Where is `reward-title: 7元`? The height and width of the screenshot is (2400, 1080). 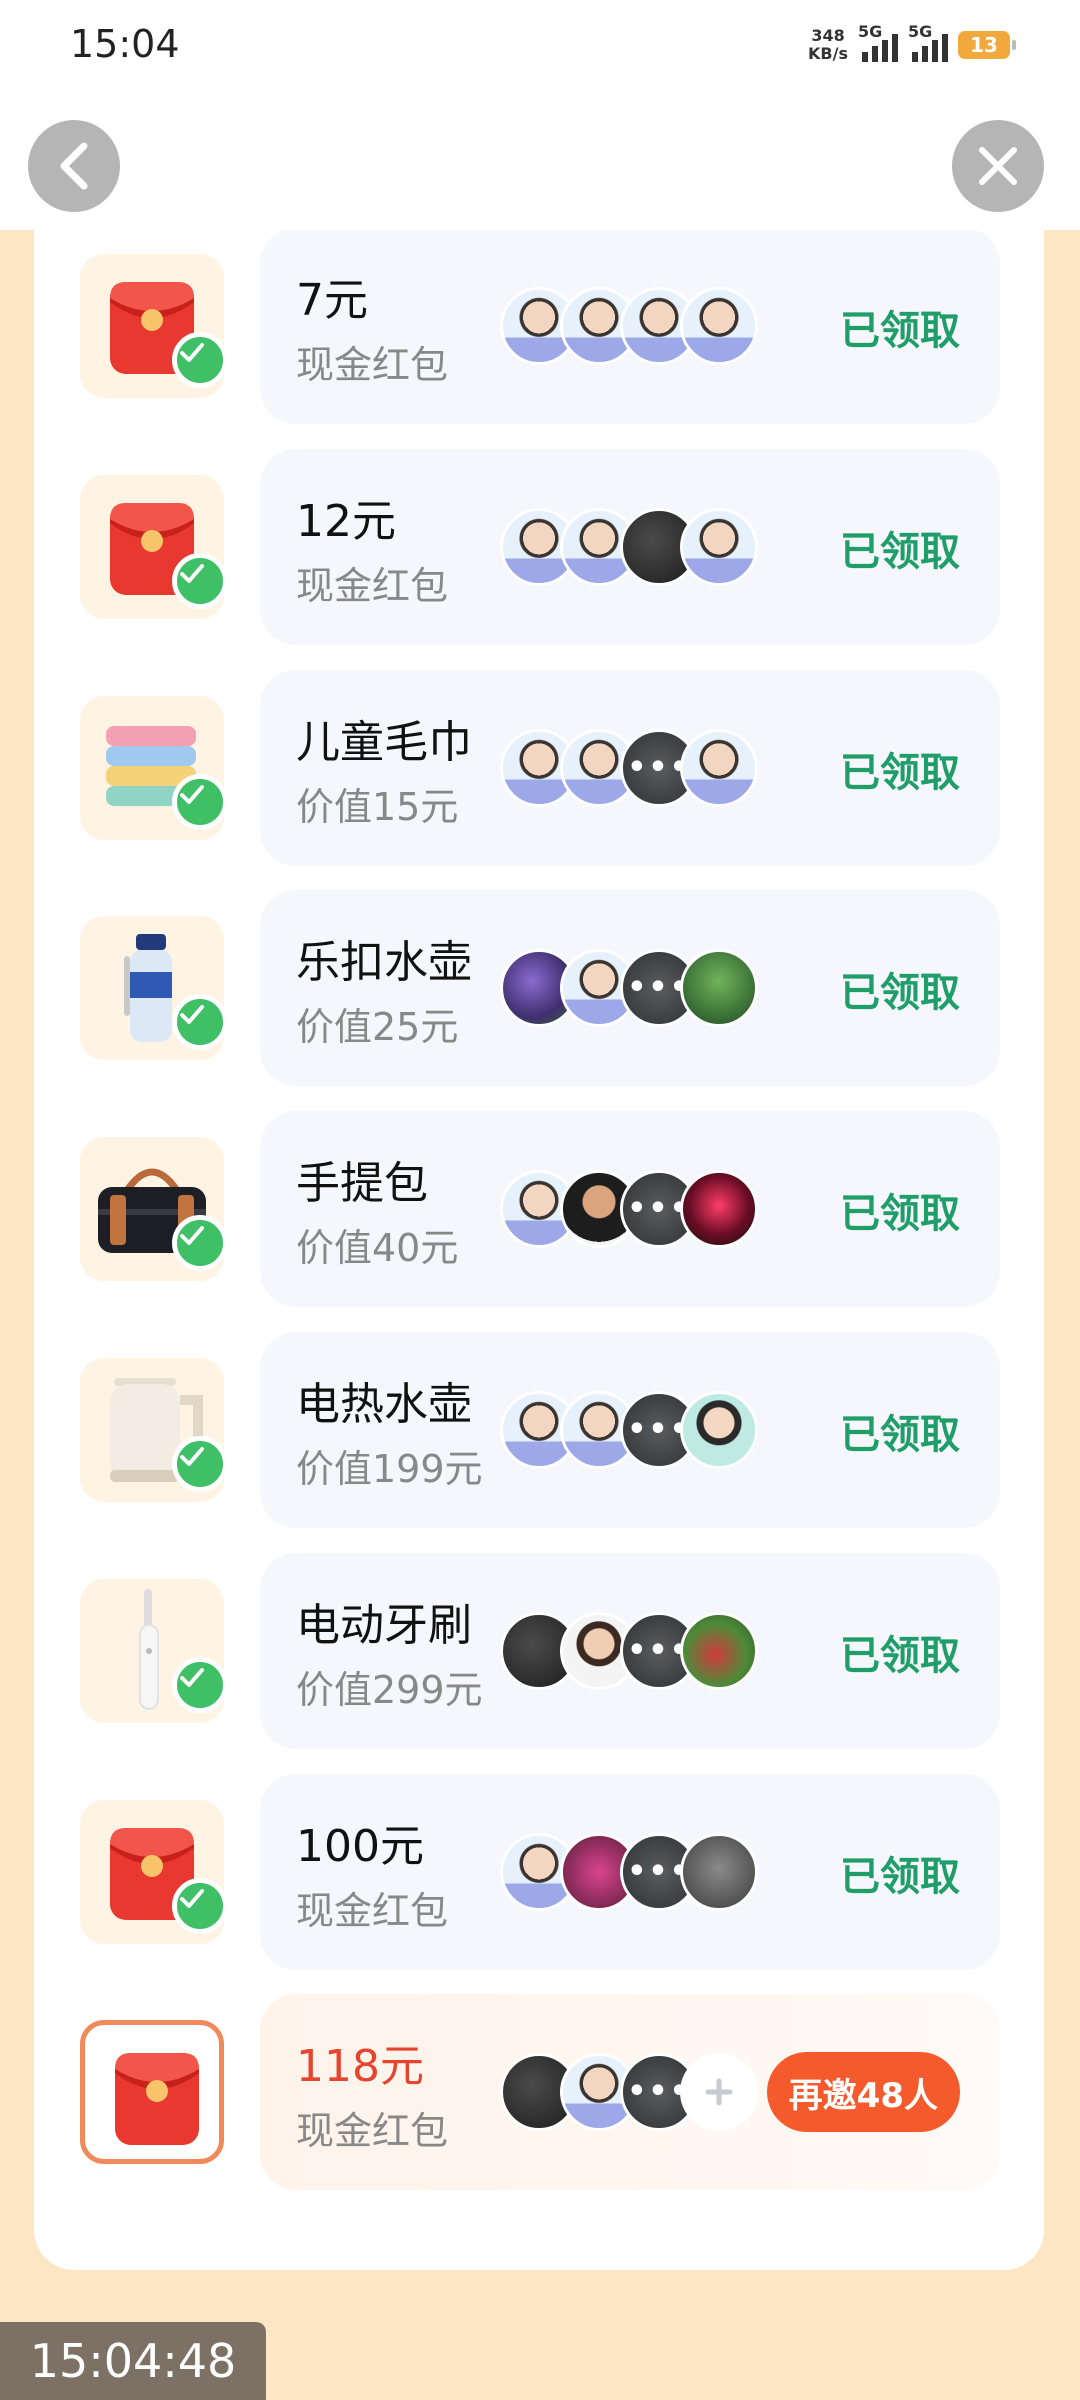 reward-title: 7元 is located at coordinates (332, 300).